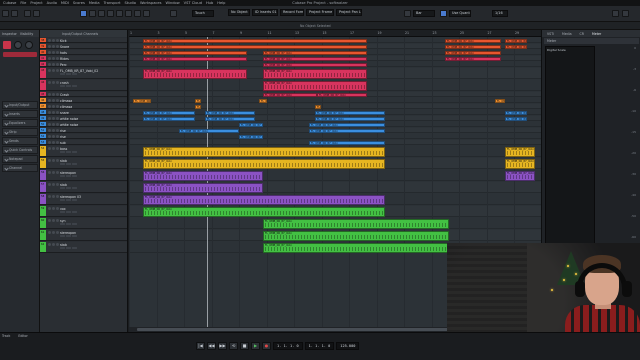 The image size is (640, 360). Describe the element at coordinates (128, 13) in the screenshot. I see `zoom-tool` at that location.